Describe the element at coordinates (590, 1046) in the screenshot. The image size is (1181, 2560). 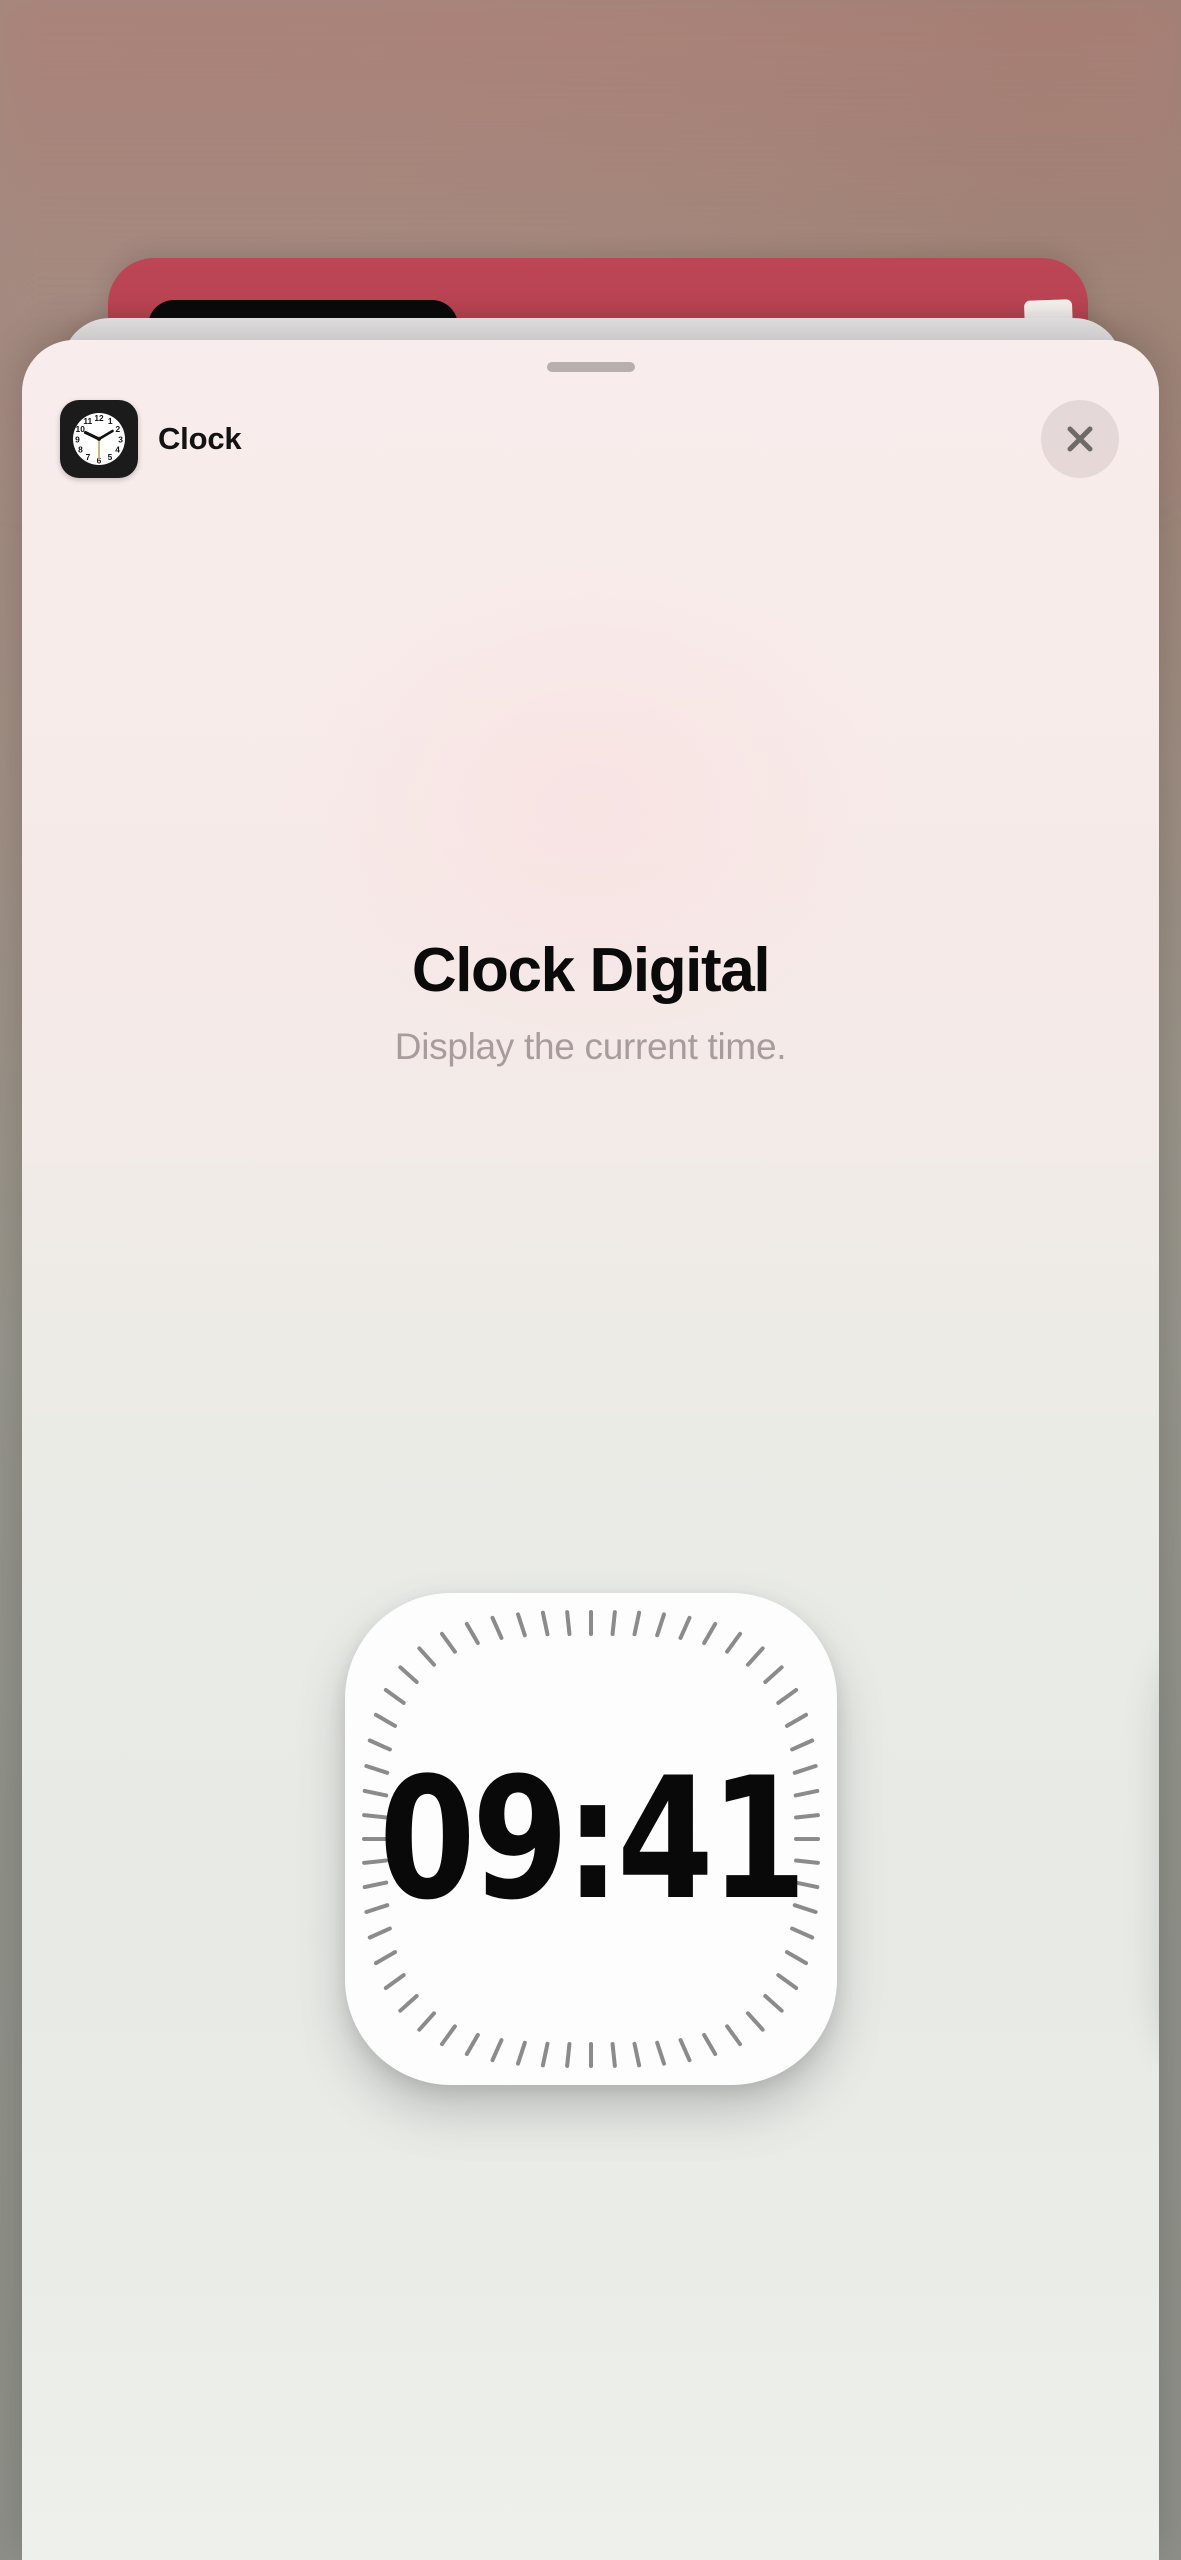
I see `page-subtitle: Display the current time.` at that location.